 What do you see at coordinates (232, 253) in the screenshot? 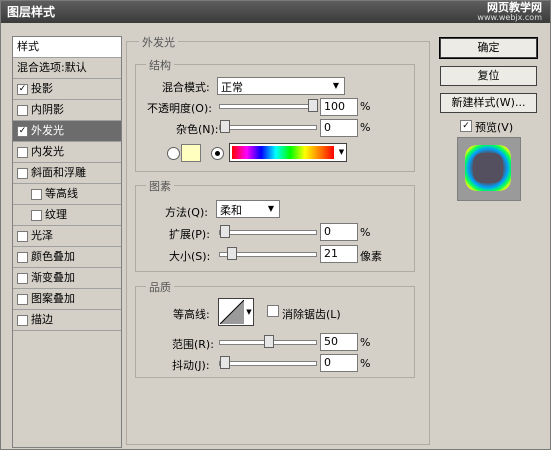
I see `size-slider-thumb` at bounding box center [232, 253].